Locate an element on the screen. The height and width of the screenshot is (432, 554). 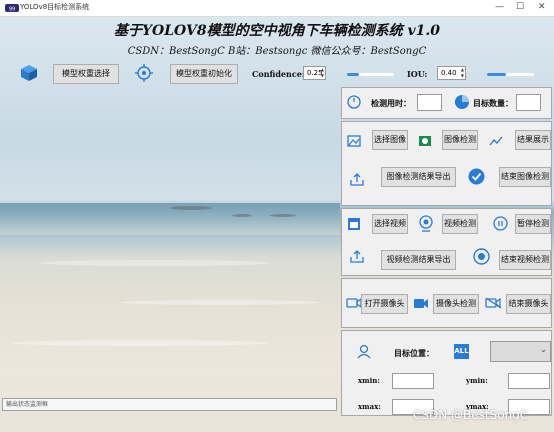
svg-text: 99 is located at coordinates (12, 10).